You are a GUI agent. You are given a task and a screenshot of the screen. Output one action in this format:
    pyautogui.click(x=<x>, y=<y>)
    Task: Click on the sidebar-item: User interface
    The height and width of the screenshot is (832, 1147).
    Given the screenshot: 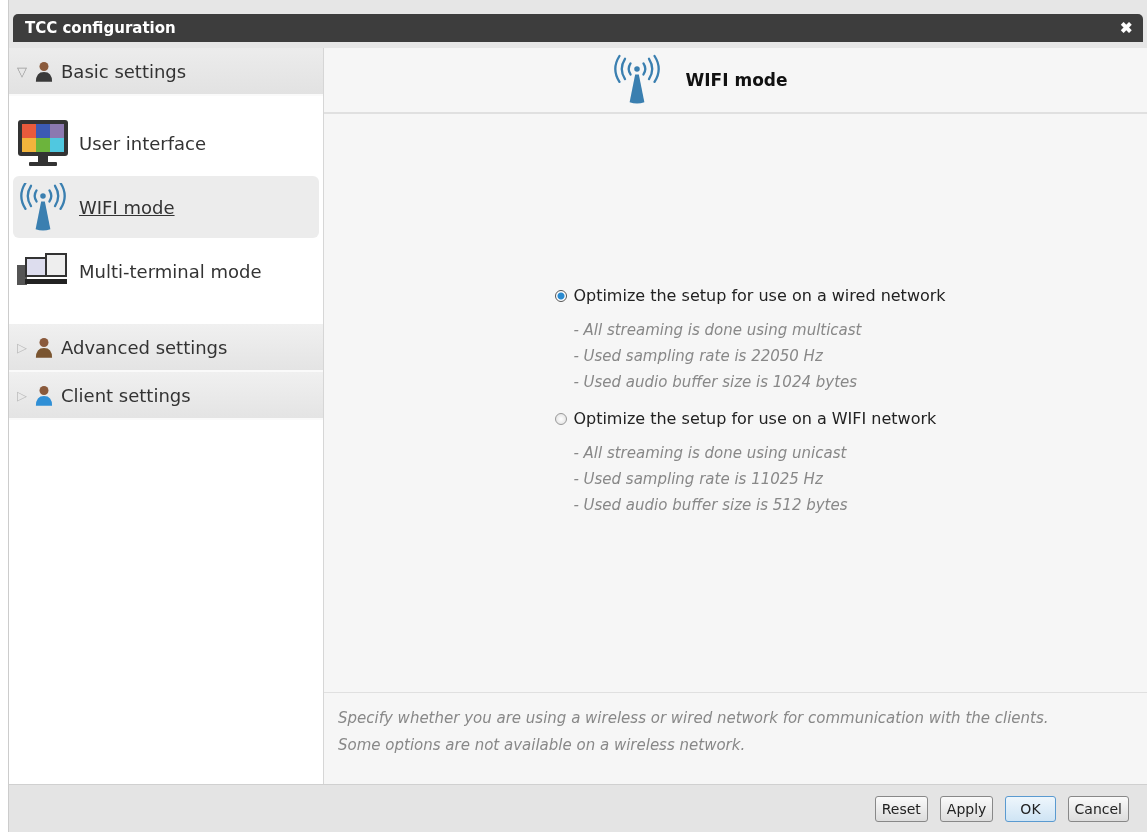 What is the action you would take?
    pyautogui.click(x=166, y=143)
    